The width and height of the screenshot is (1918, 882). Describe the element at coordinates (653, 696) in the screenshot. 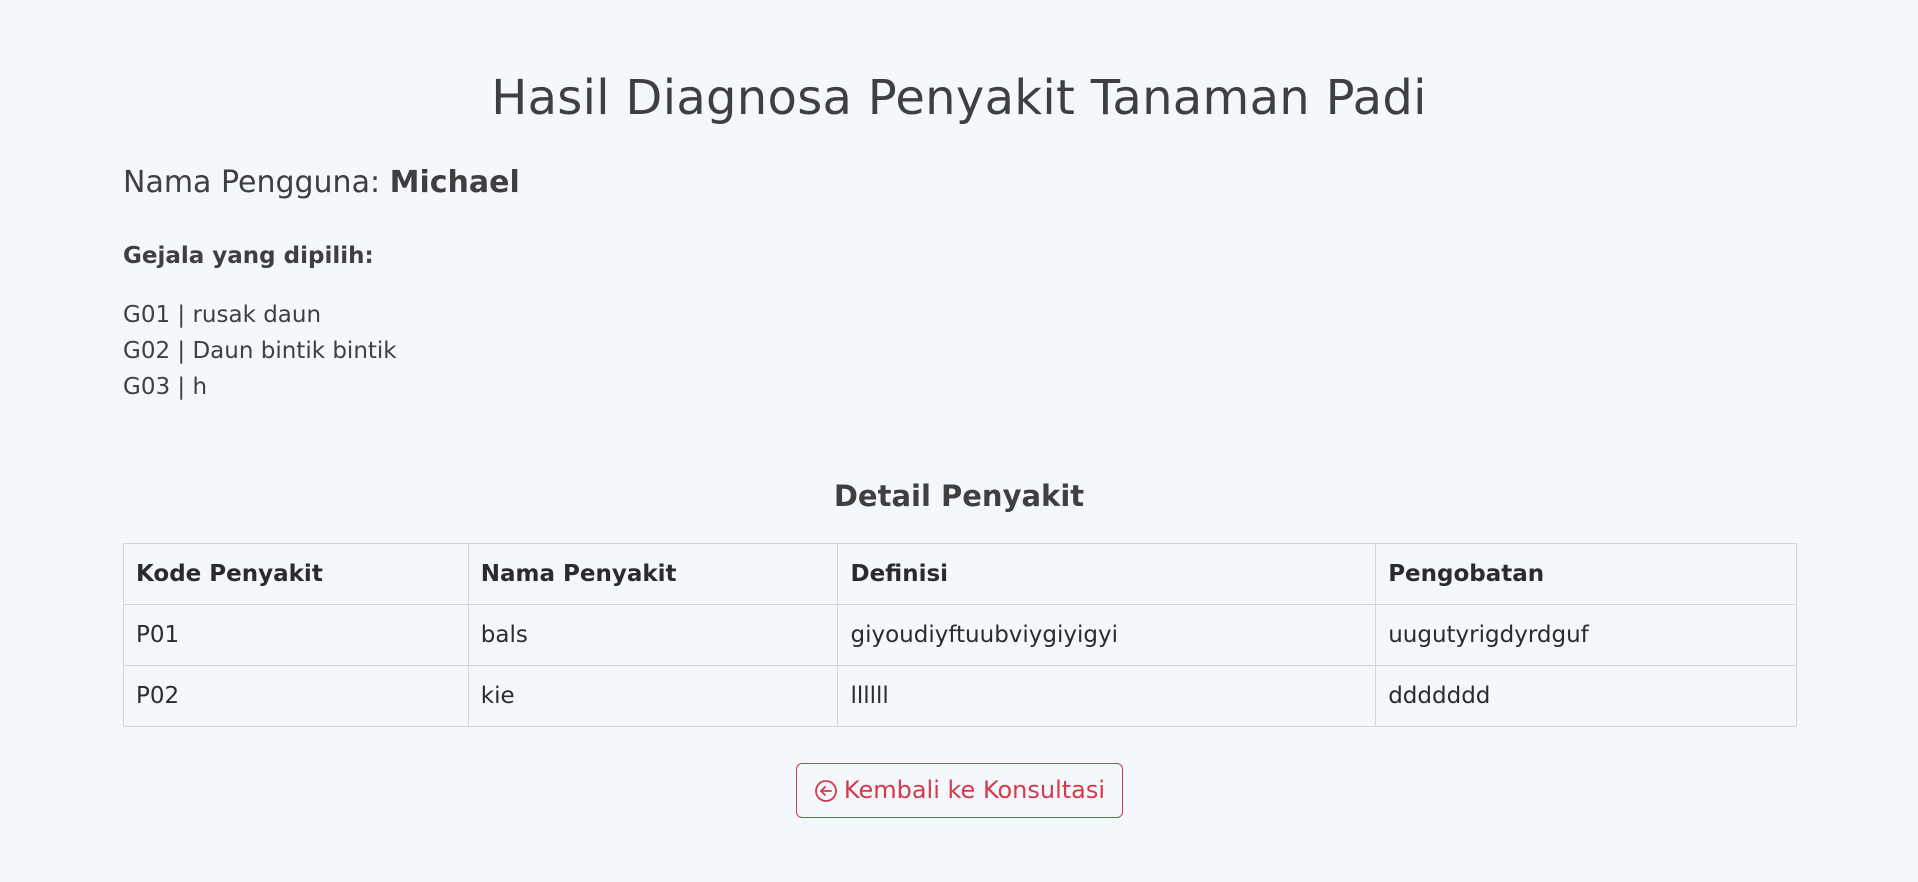

I see `cell-nama: kie` at that location.